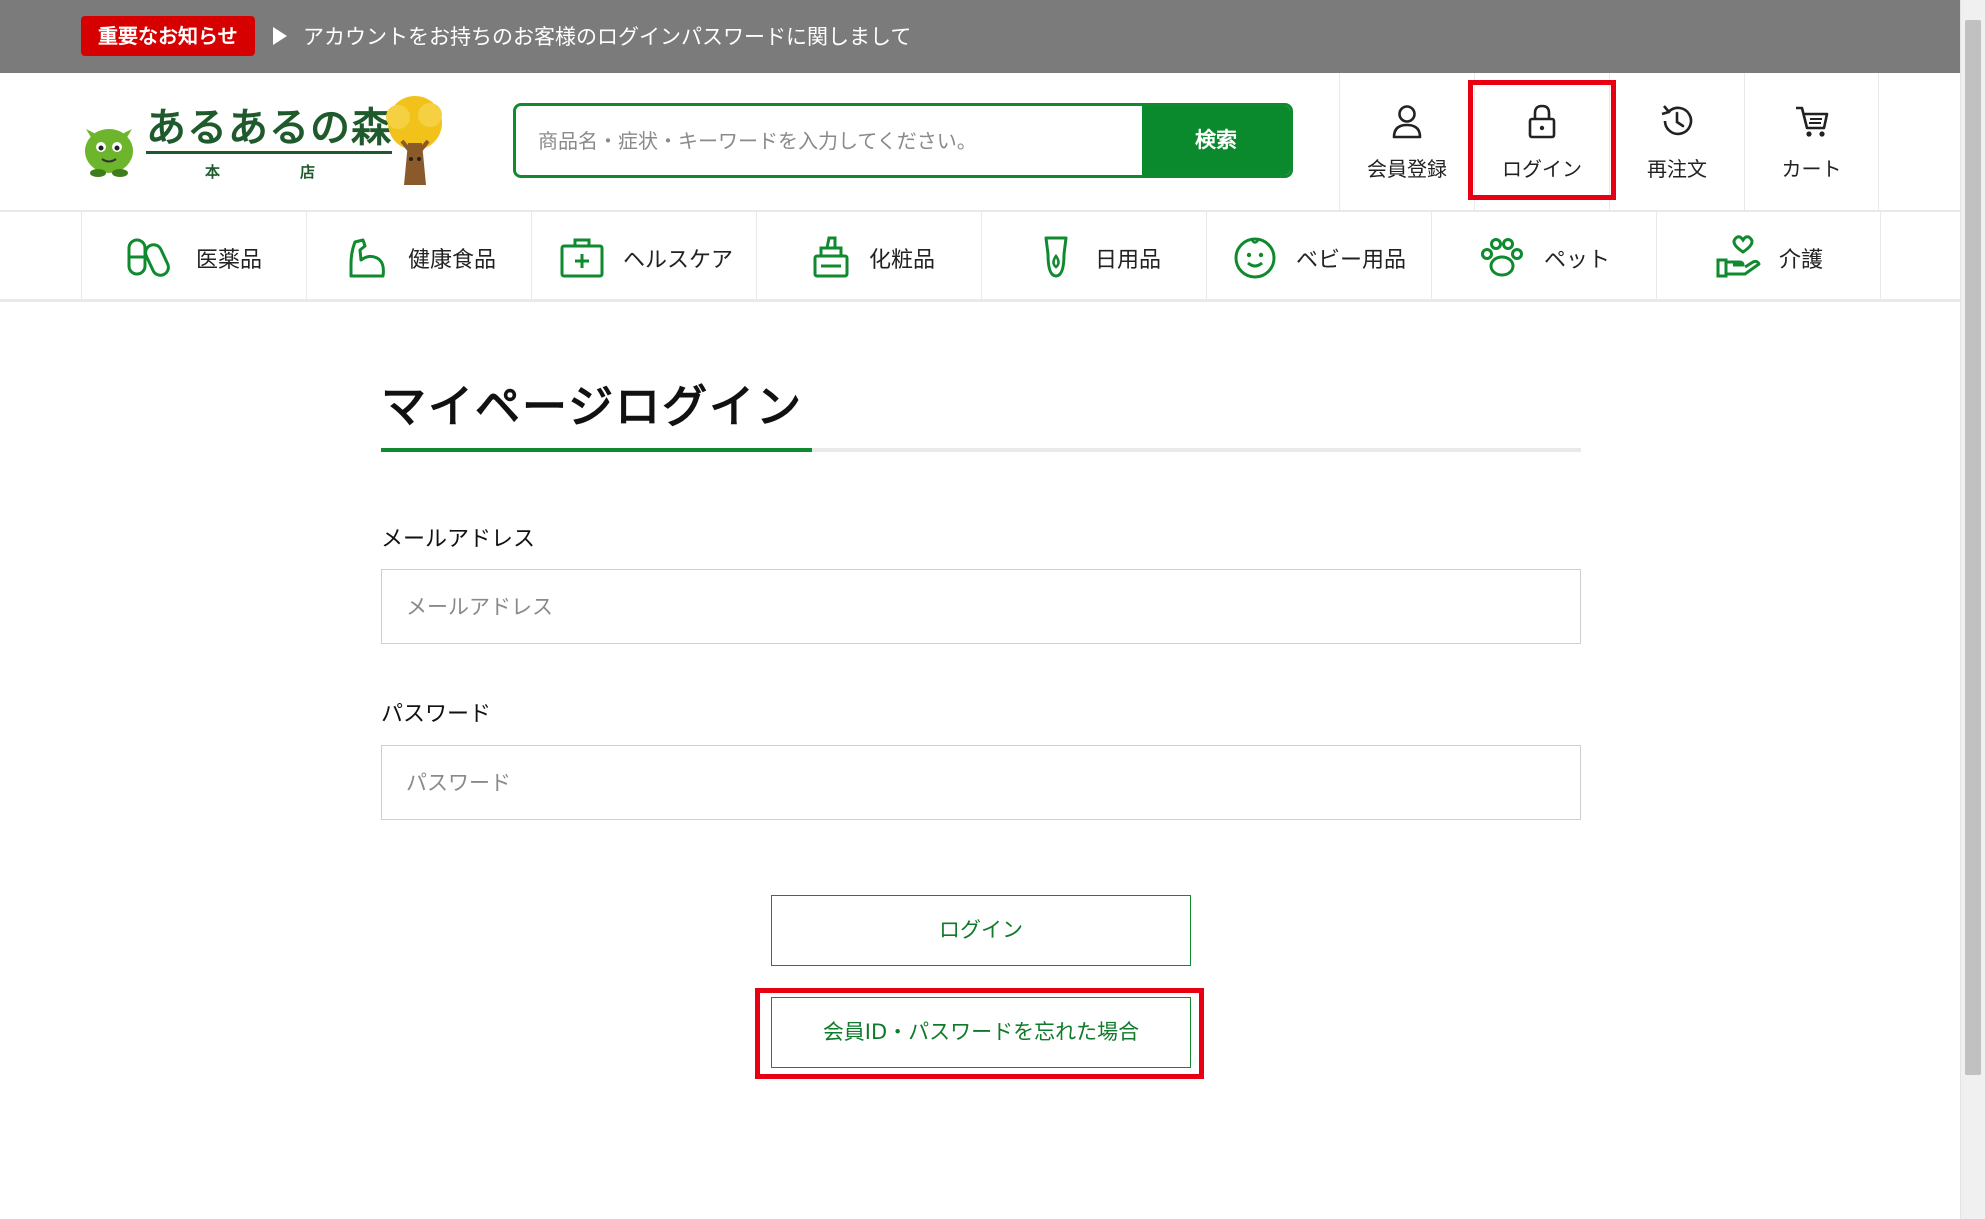  What do you see at coordinates (1255, 258) in the screenshot?
I see `baby-face-icon` at bounding box center [1255, 258].